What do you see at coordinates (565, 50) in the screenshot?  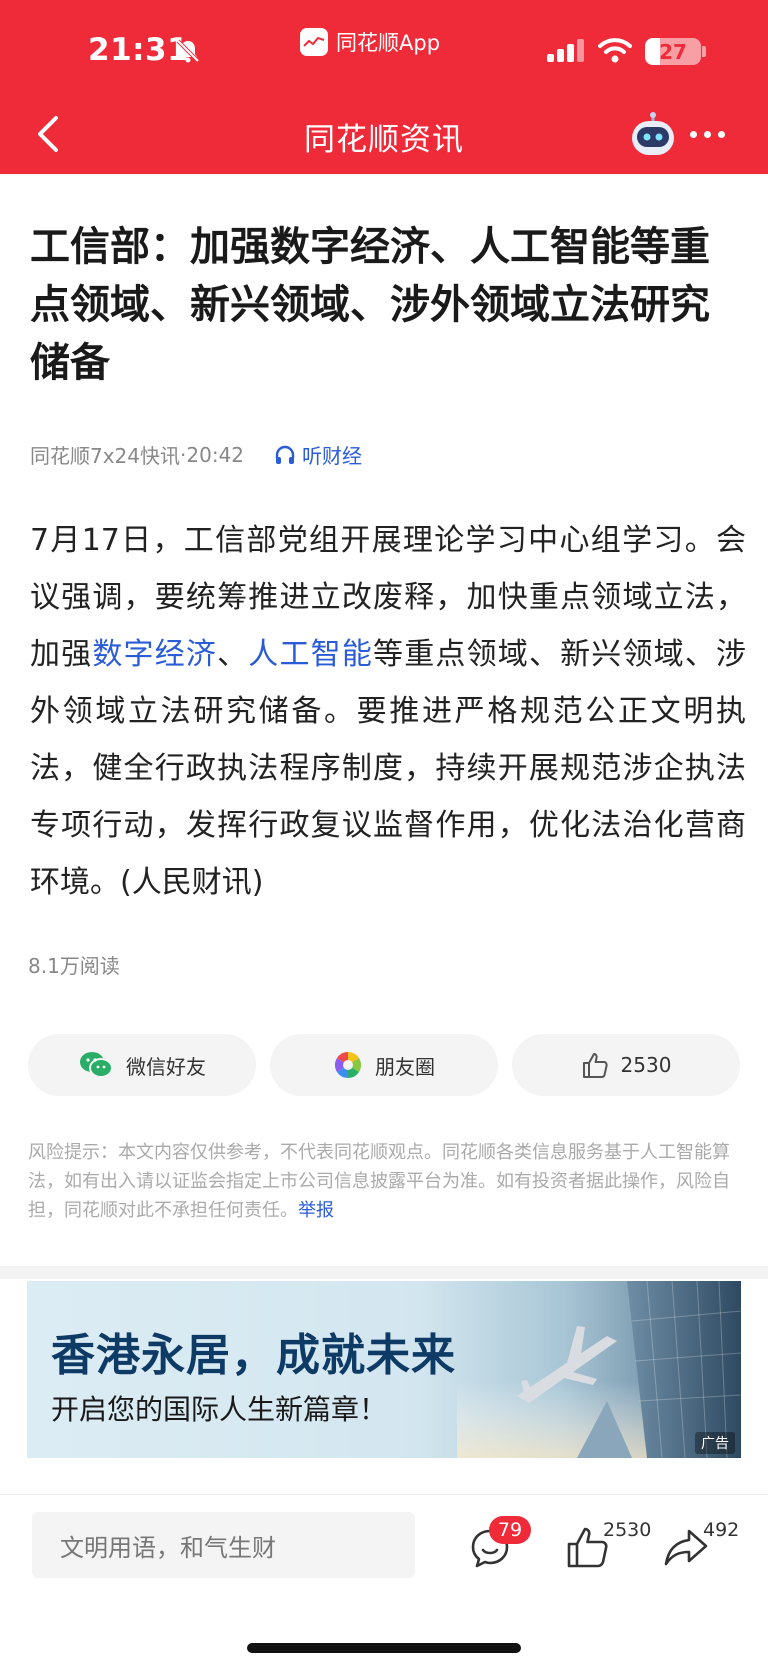 I see `signal-icon` at bounding box center [565, 50].